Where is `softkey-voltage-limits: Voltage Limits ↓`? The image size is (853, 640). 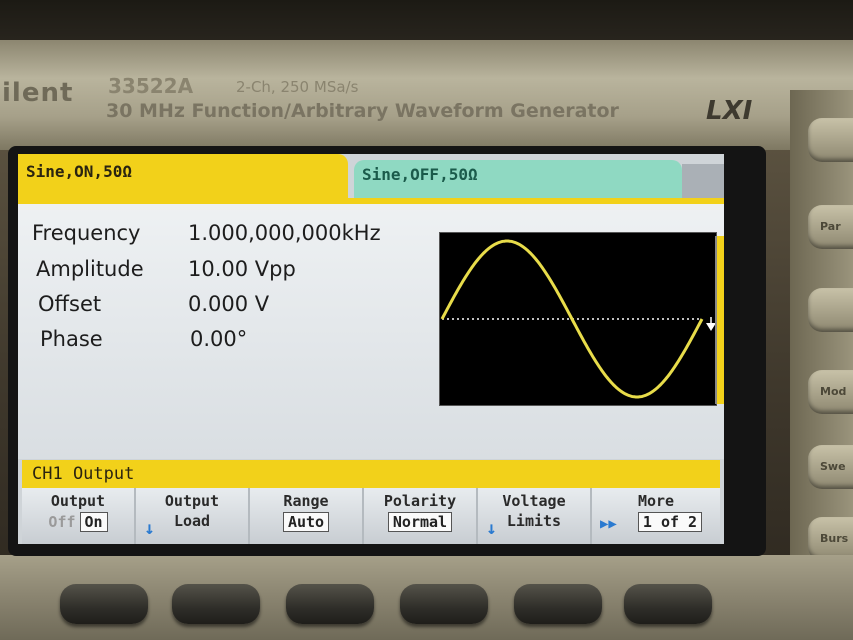
softkey-voltage-limits: Voltage Limits ↓ is located at coordinates (535, 516).